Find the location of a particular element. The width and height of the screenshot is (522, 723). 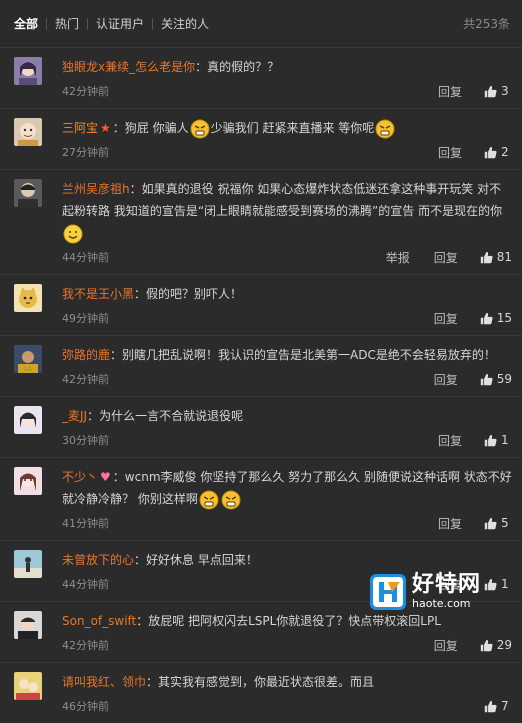

comment-actions: 回复 3 is located at coordinates (463, 91).